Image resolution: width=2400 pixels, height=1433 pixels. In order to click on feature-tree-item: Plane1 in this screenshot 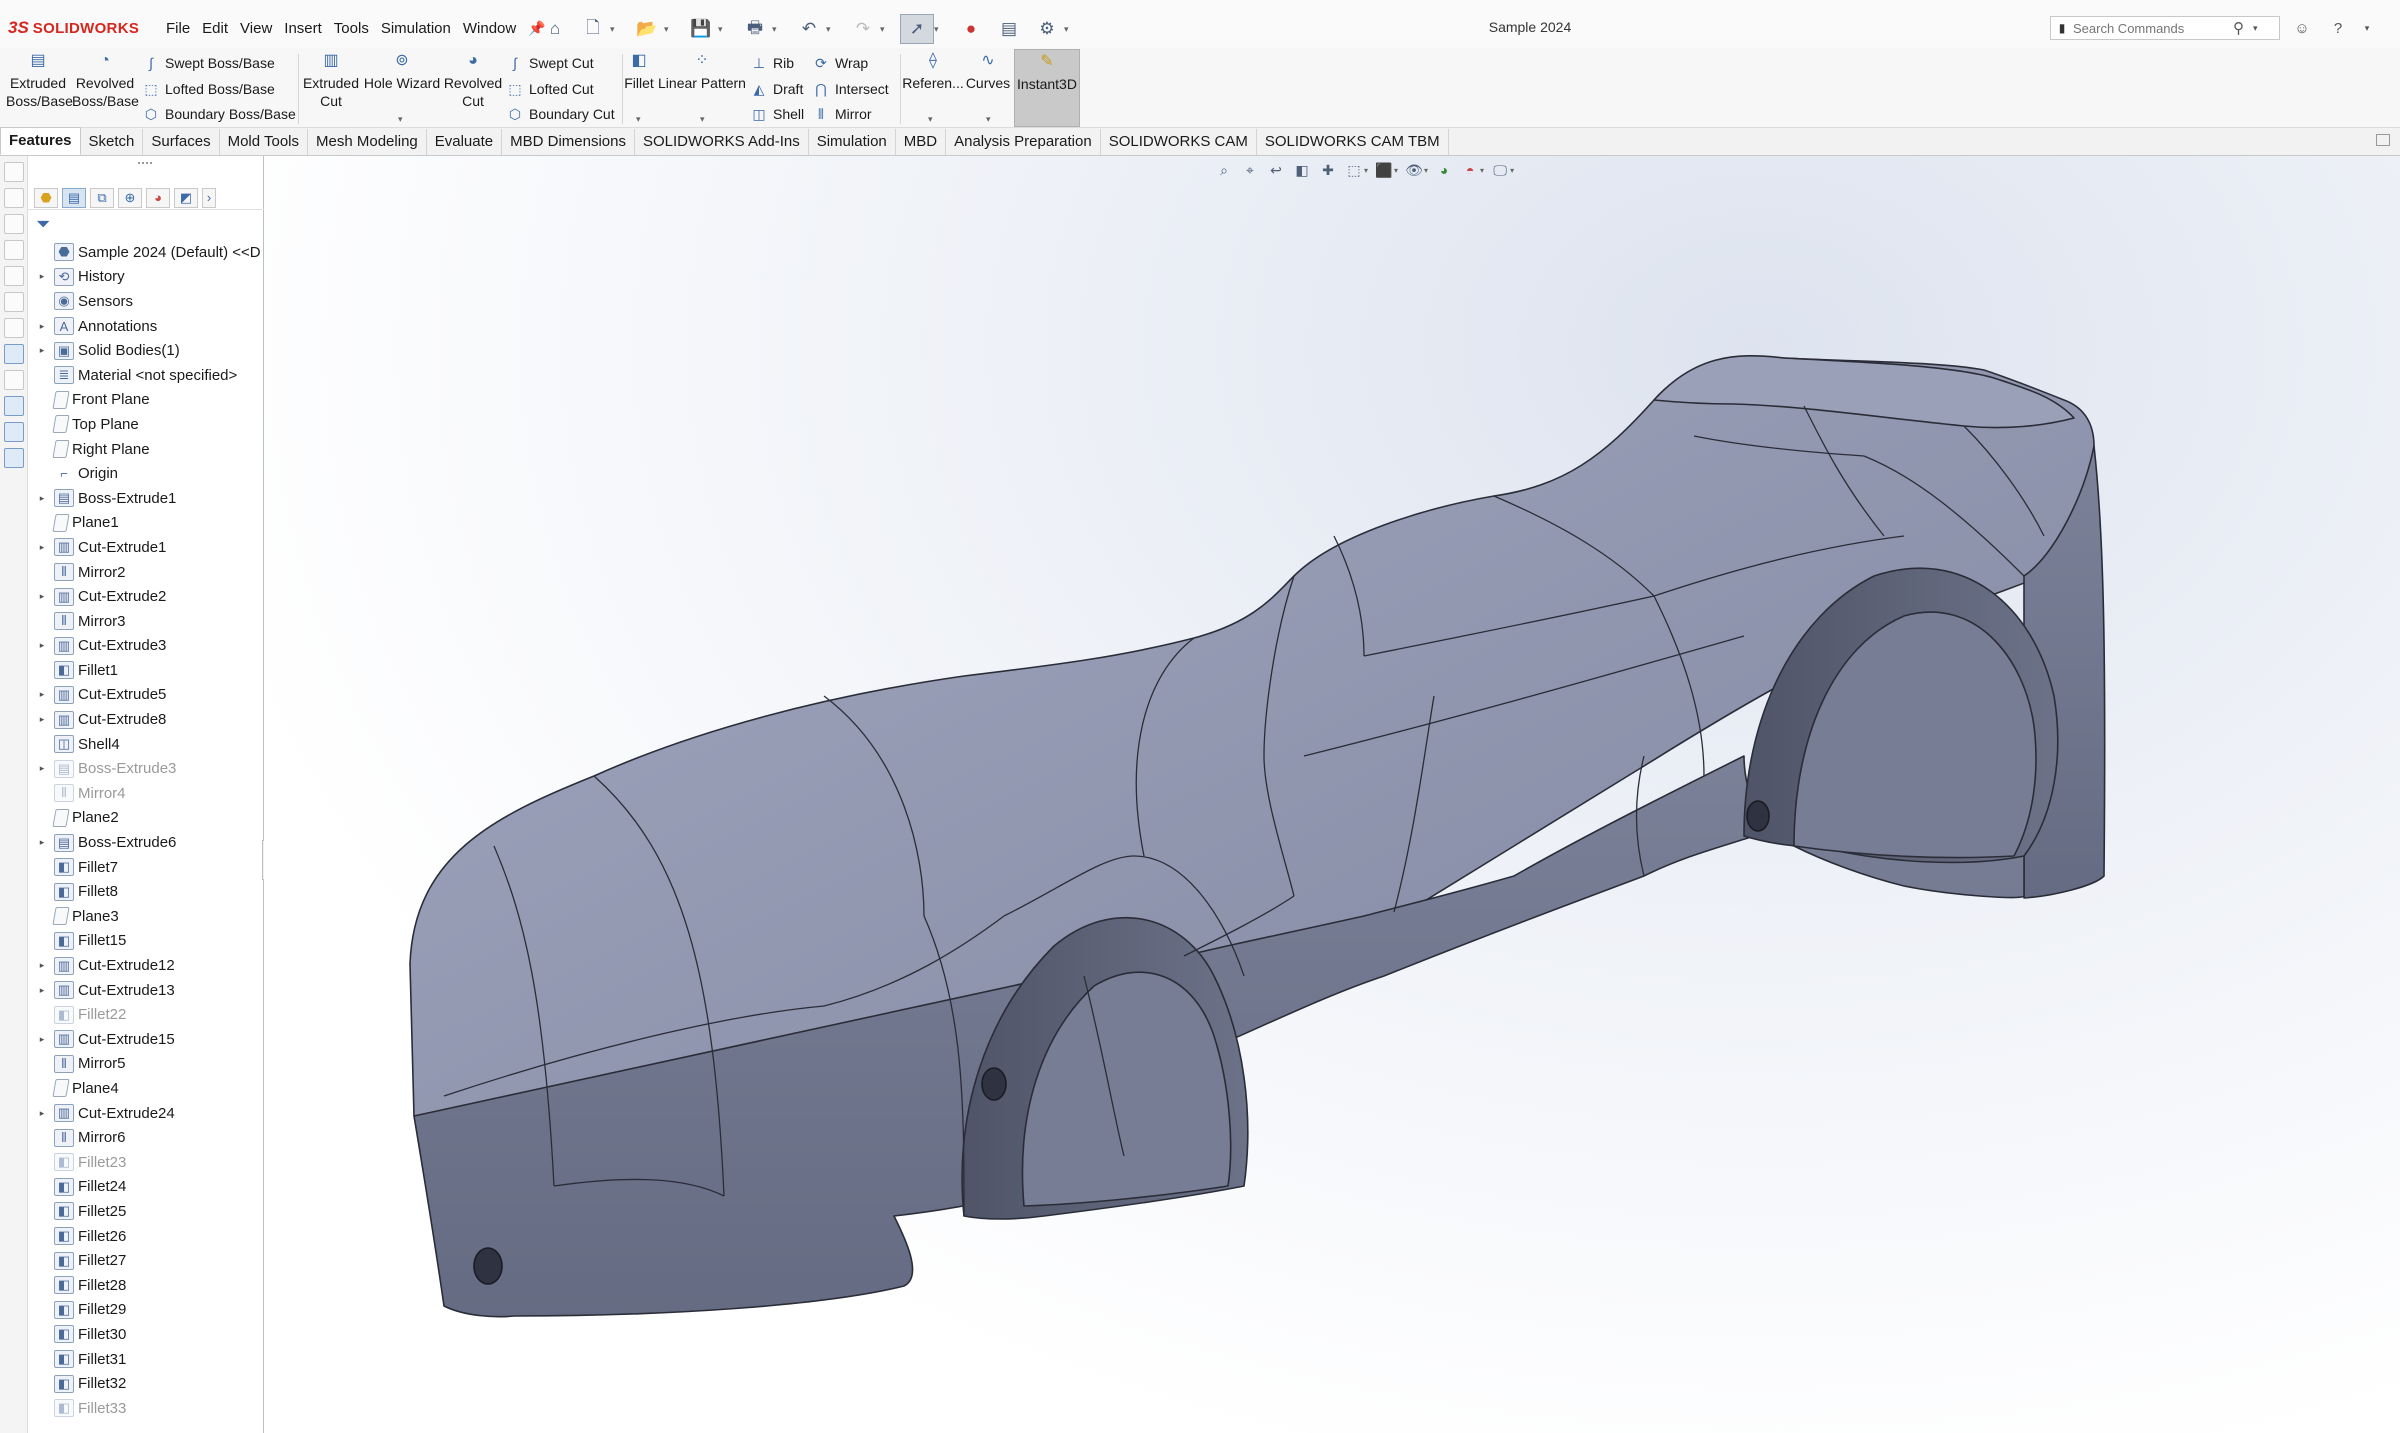, I will do `click(146, 523)`.